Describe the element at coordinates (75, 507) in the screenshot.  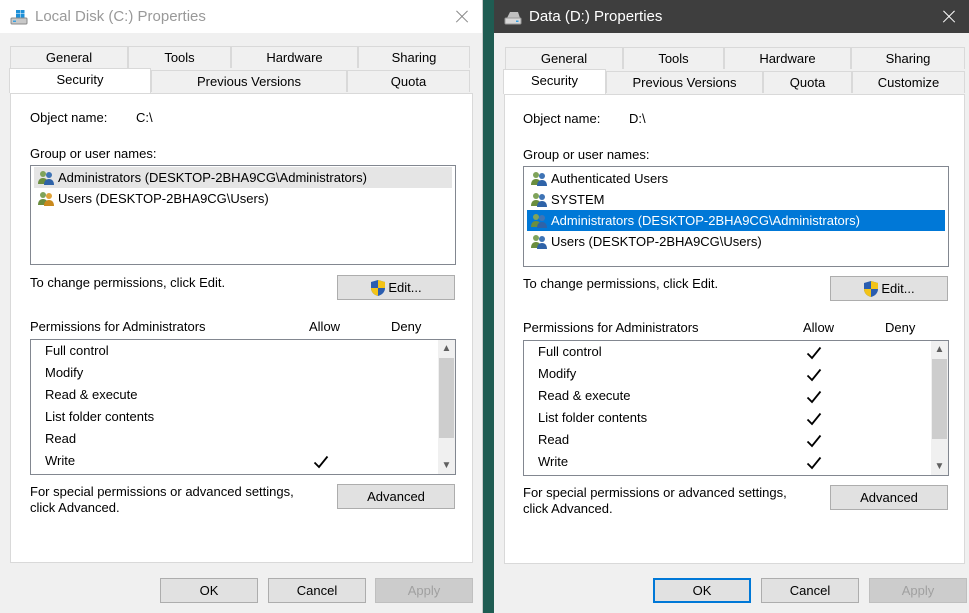
I see `special-permissions-hint-2: click Advanced.` at that location.